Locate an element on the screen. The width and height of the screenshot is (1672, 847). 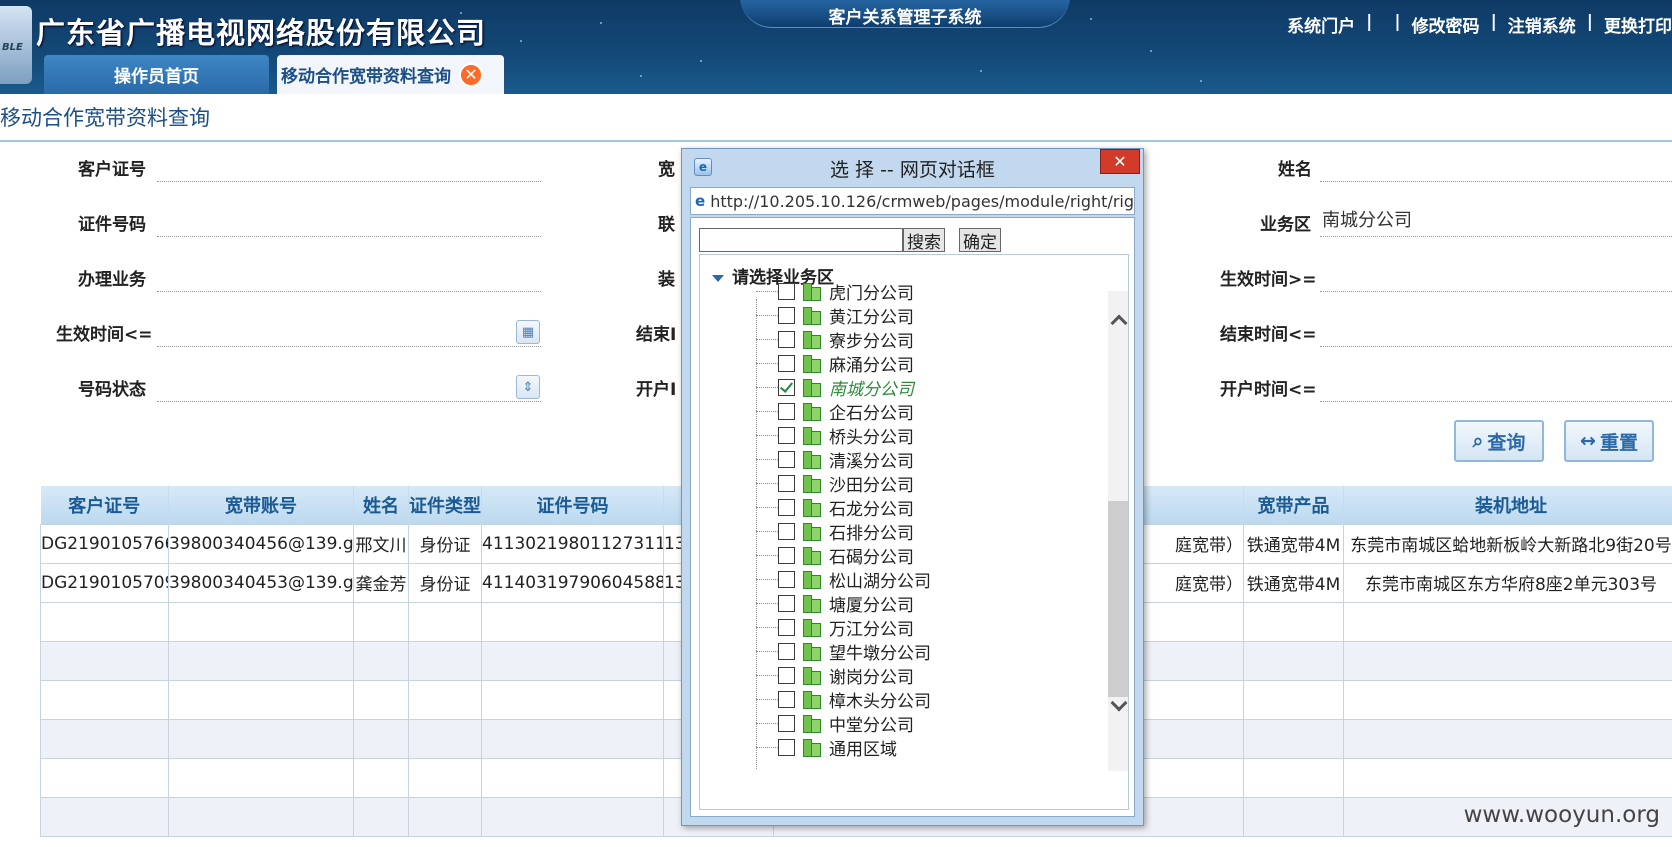
id-number-input is located at coordinates (349, 222).